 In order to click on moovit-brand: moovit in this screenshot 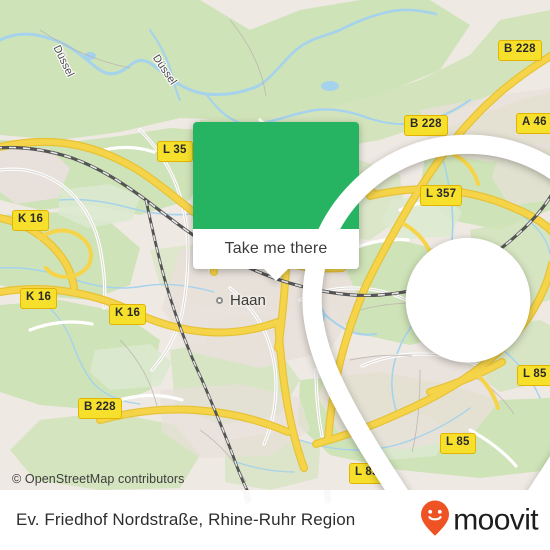, I will do `click(479, 520)`.